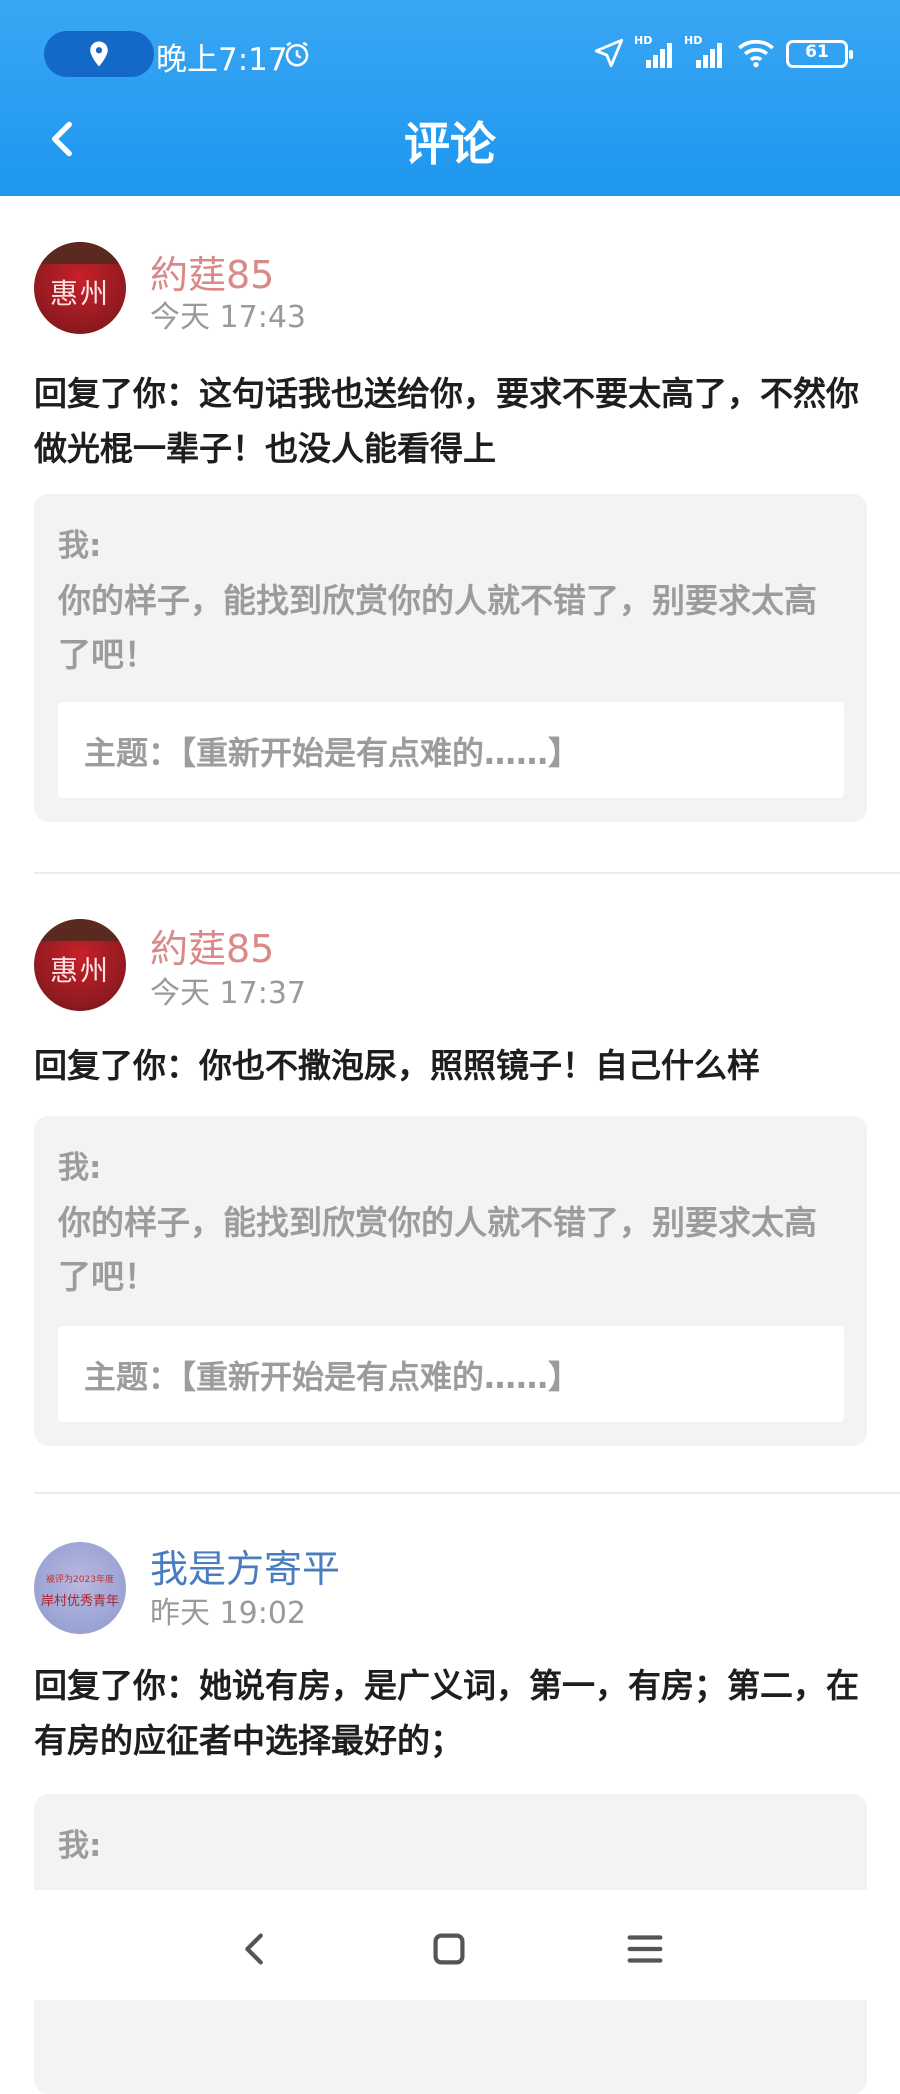 Image resolution: width=900 pixels, height=2094 pixels. What do you see at coordinates (79, 1601) in the screenshot?
I see `avatar-label: 岸村优秀青年` at bounding box center [79, 1601].